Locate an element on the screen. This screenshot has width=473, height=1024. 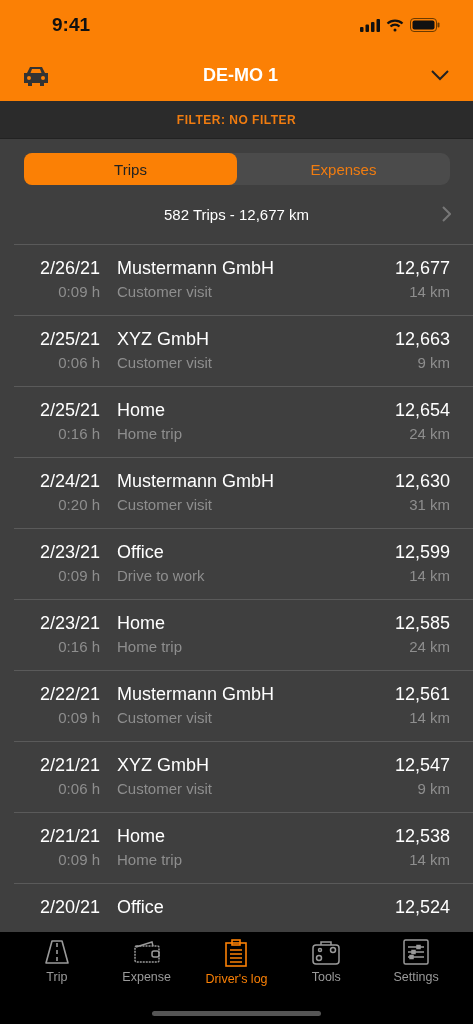
tab-bar-item: Tools is located at coordinates (326, 961).